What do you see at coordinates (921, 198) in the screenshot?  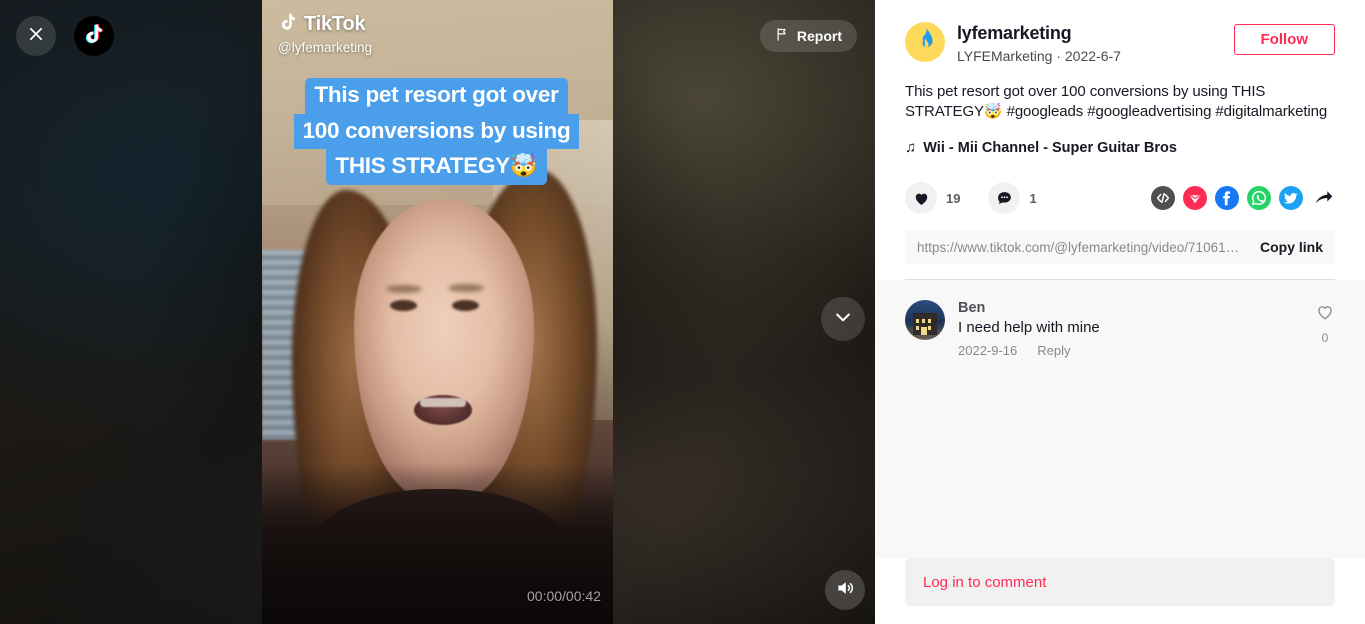 I see `heart-filled-icon` at bounding box center [921, 198].